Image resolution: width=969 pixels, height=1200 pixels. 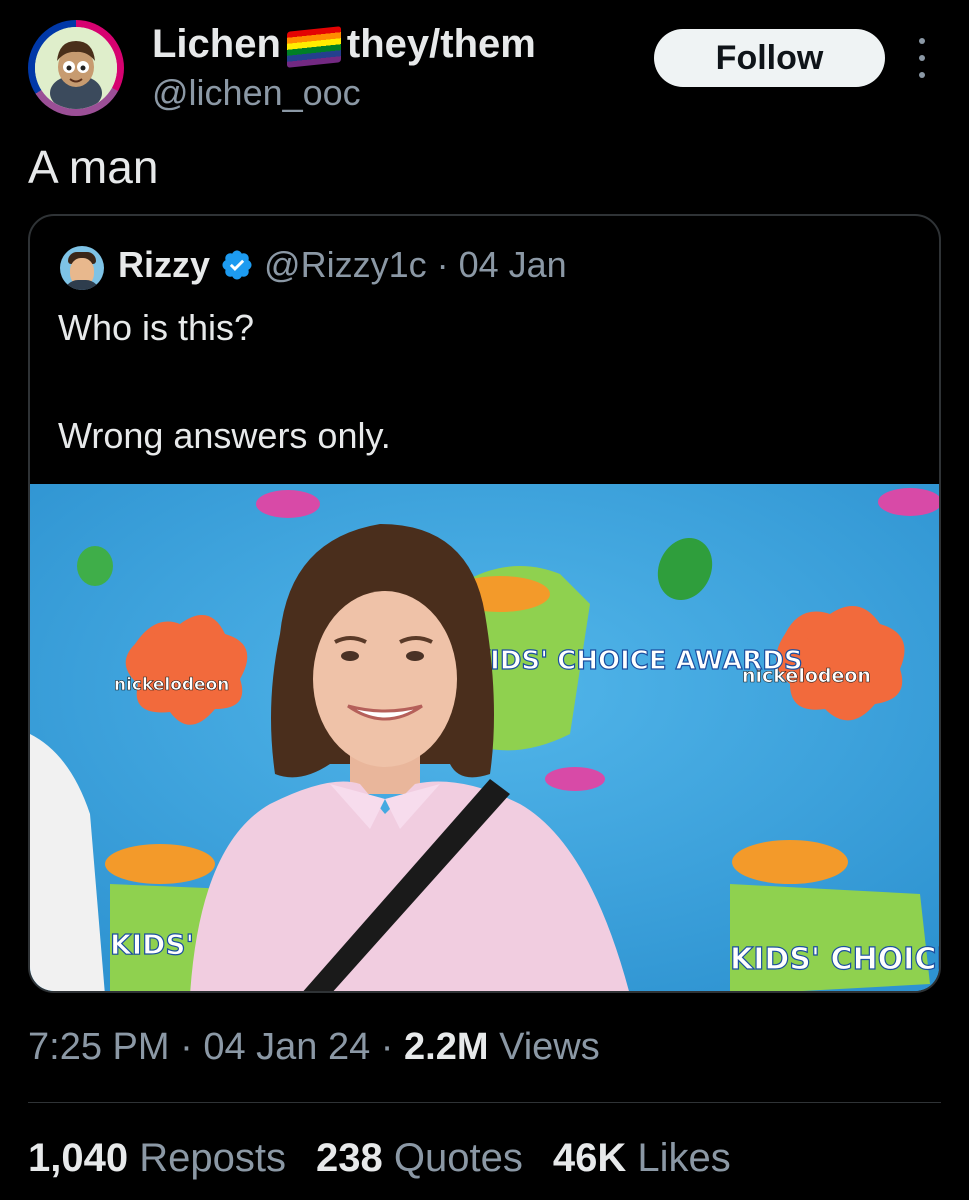 I want to click on likes-count: 46K, so click(x=589, y=1158).